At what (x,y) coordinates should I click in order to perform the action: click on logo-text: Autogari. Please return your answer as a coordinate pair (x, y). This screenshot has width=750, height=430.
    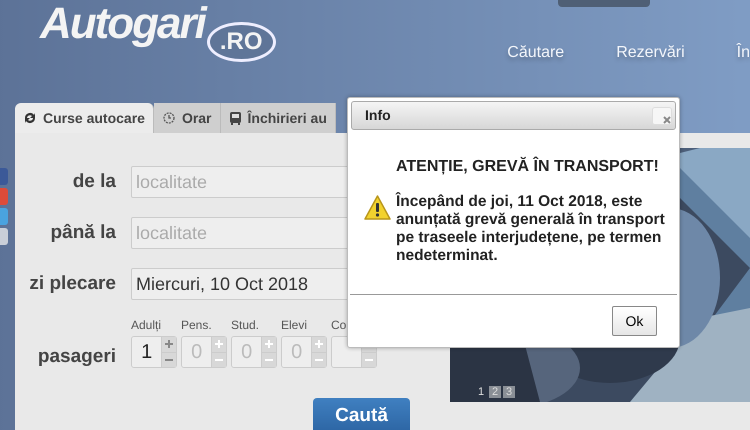
    Looking at the image, I should click on (122, 35).